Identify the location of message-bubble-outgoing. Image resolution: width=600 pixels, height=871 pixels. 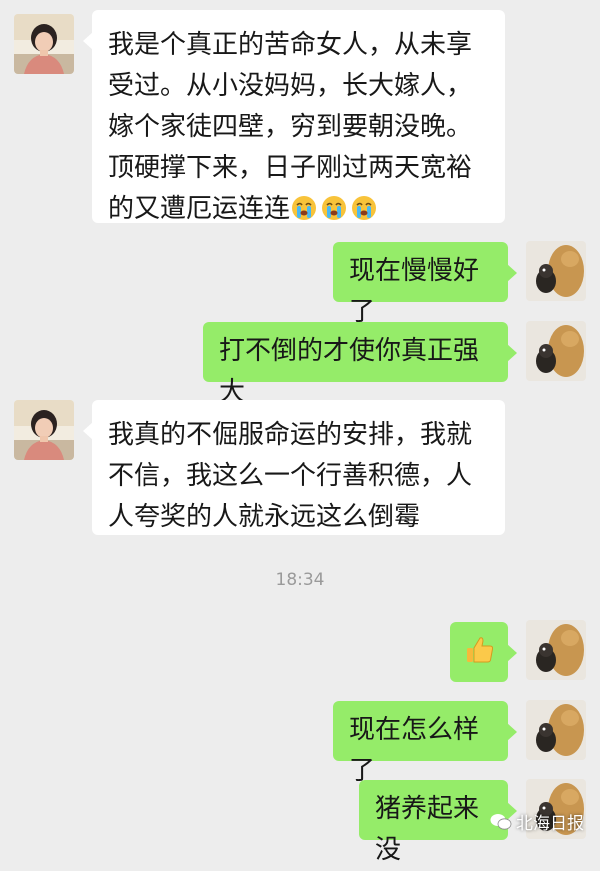
(483, 652).